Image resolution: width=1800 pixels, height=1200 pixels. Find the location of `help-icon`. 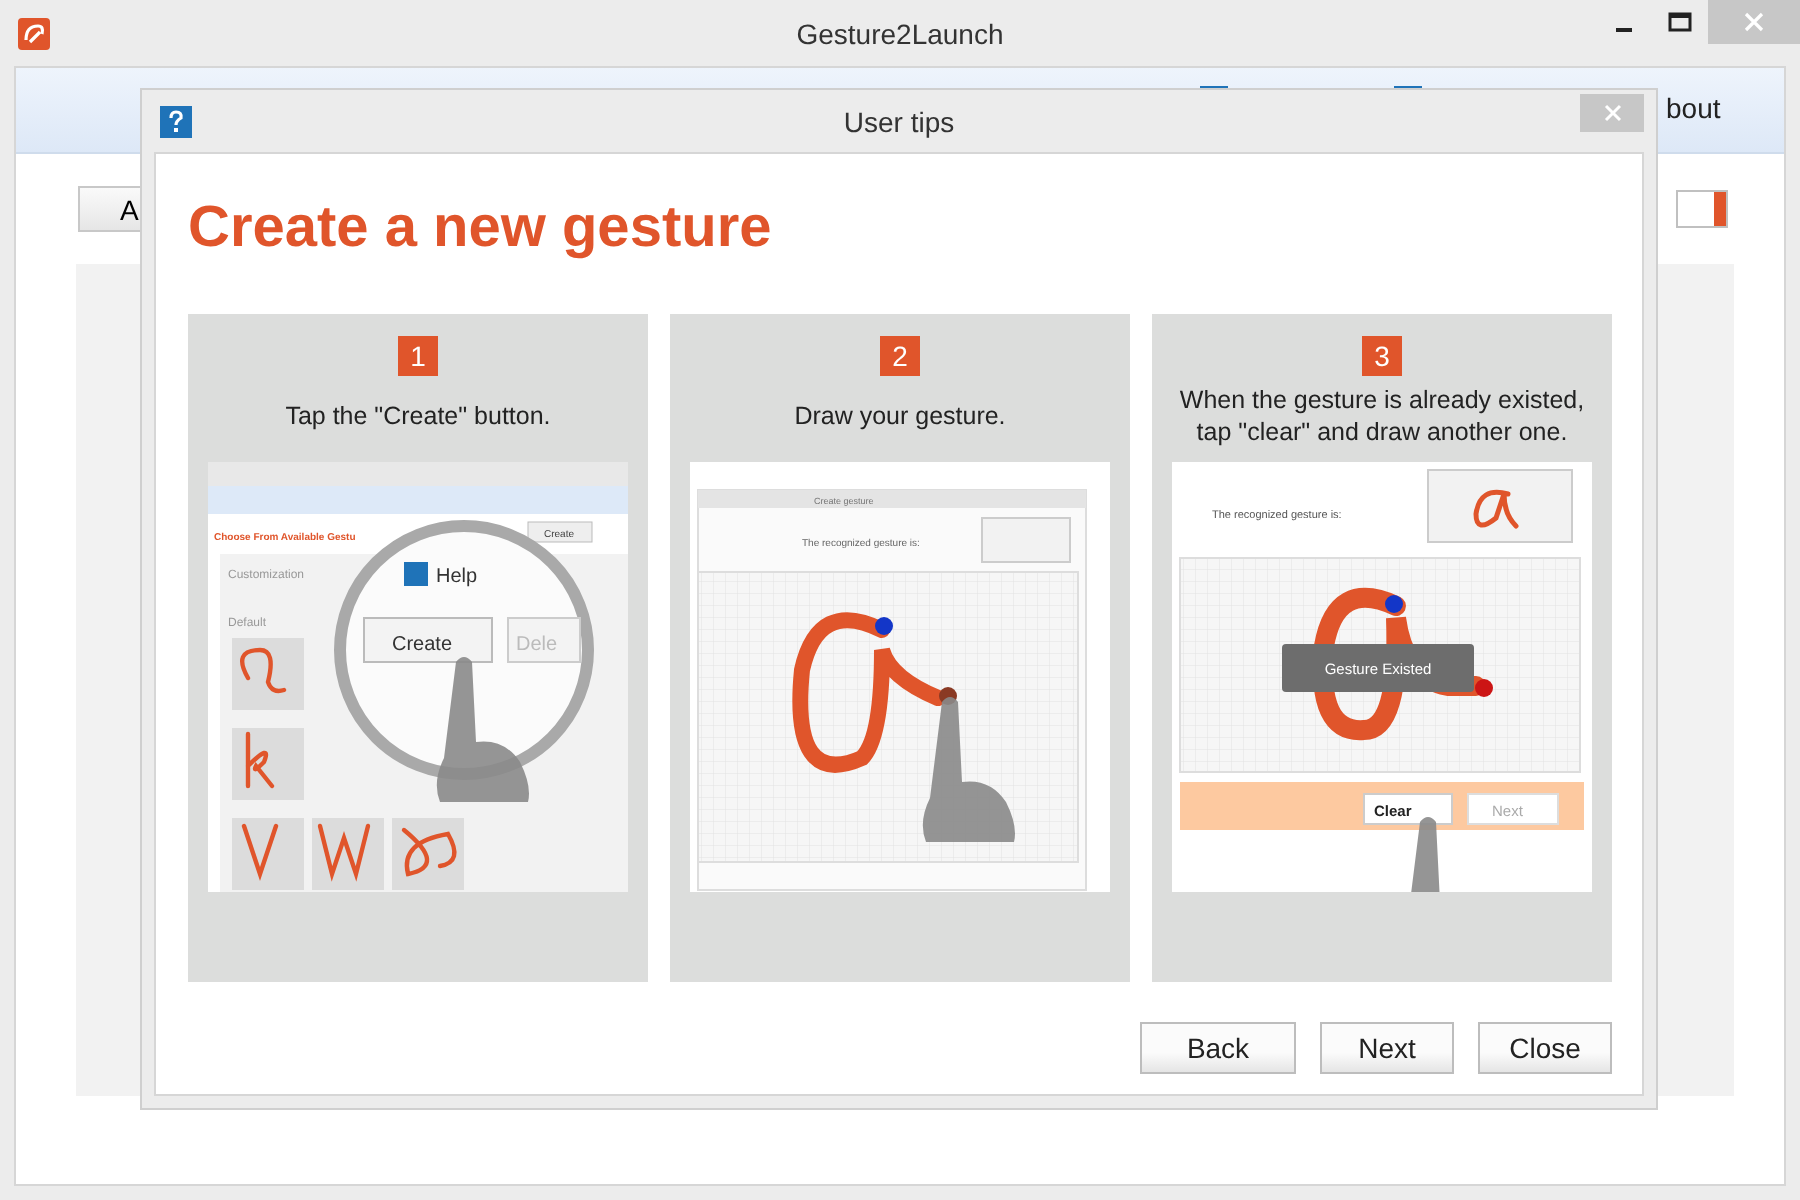

help-icon is located at coordinates (176, 121).